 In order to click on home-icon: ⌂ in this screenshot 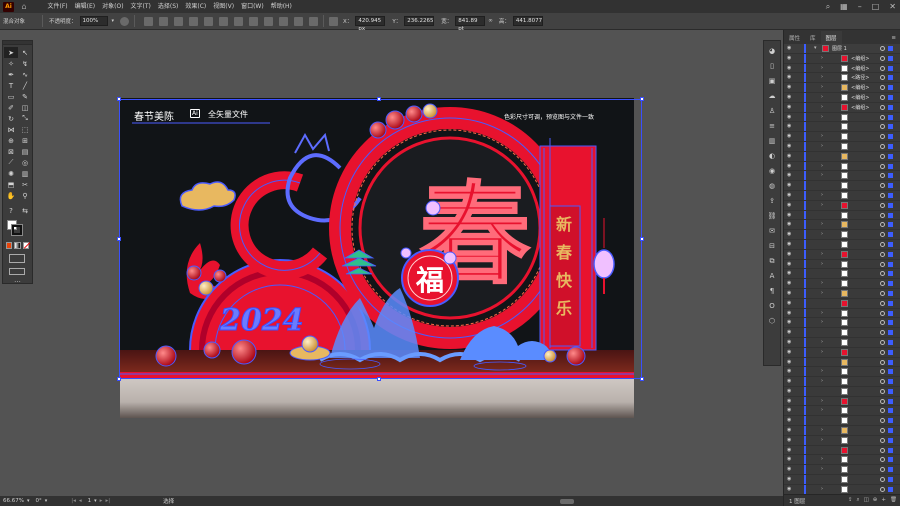, I will do `click(24, 7)`.